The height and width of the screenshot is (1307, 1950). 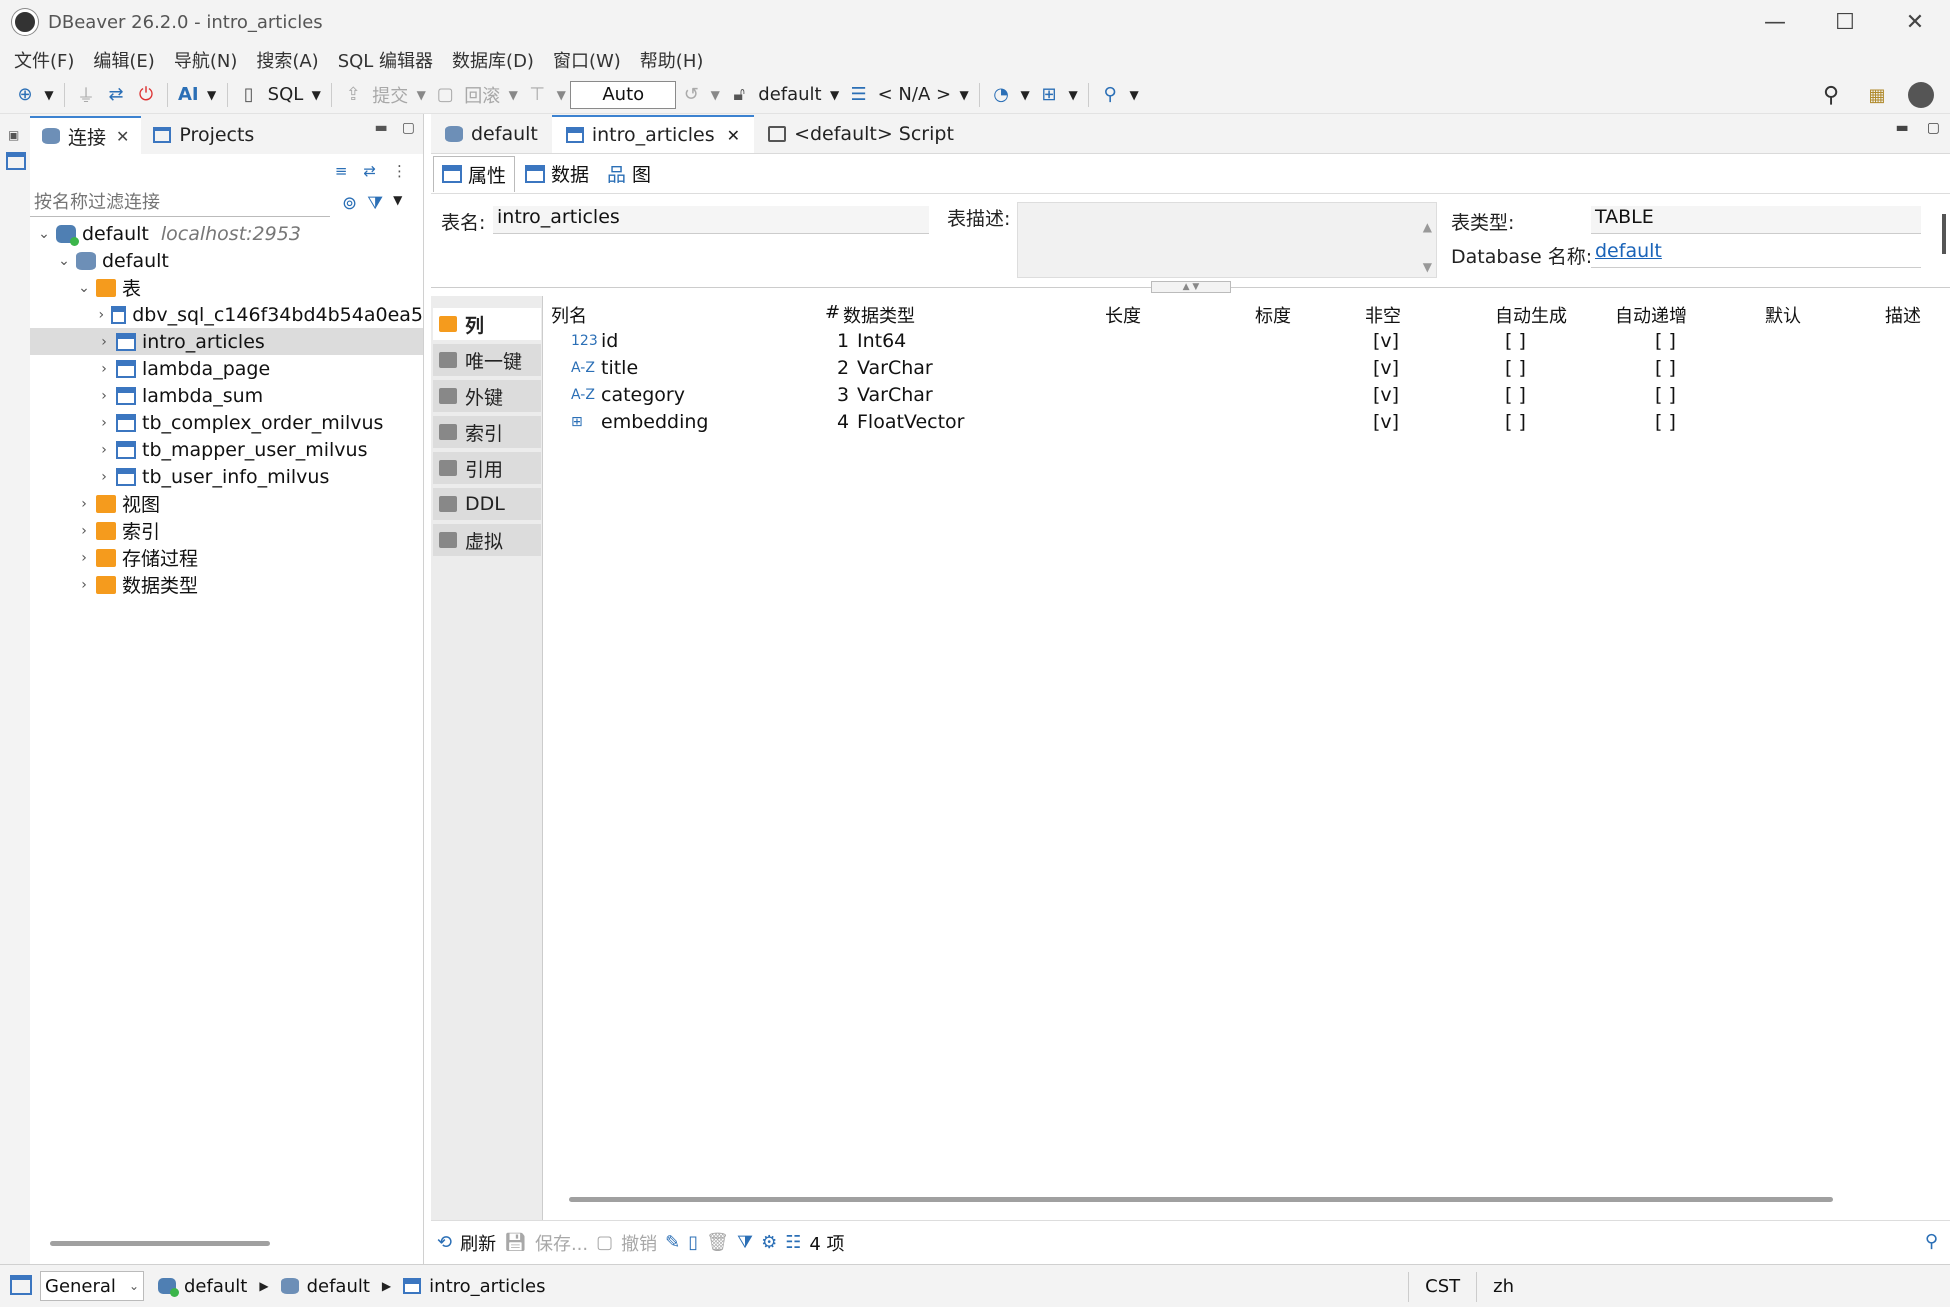 I want to click on tab-diagram: 品 图, so click(x=629, y=174).